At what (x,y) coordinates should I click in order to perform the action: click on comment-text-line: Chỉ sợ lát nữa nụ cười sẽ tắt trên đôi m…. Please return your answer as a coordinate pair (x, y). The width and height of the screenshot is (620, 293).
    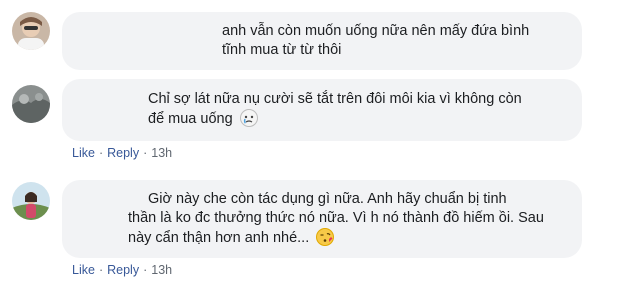
    Looking at the image, I should click on (335, 99).